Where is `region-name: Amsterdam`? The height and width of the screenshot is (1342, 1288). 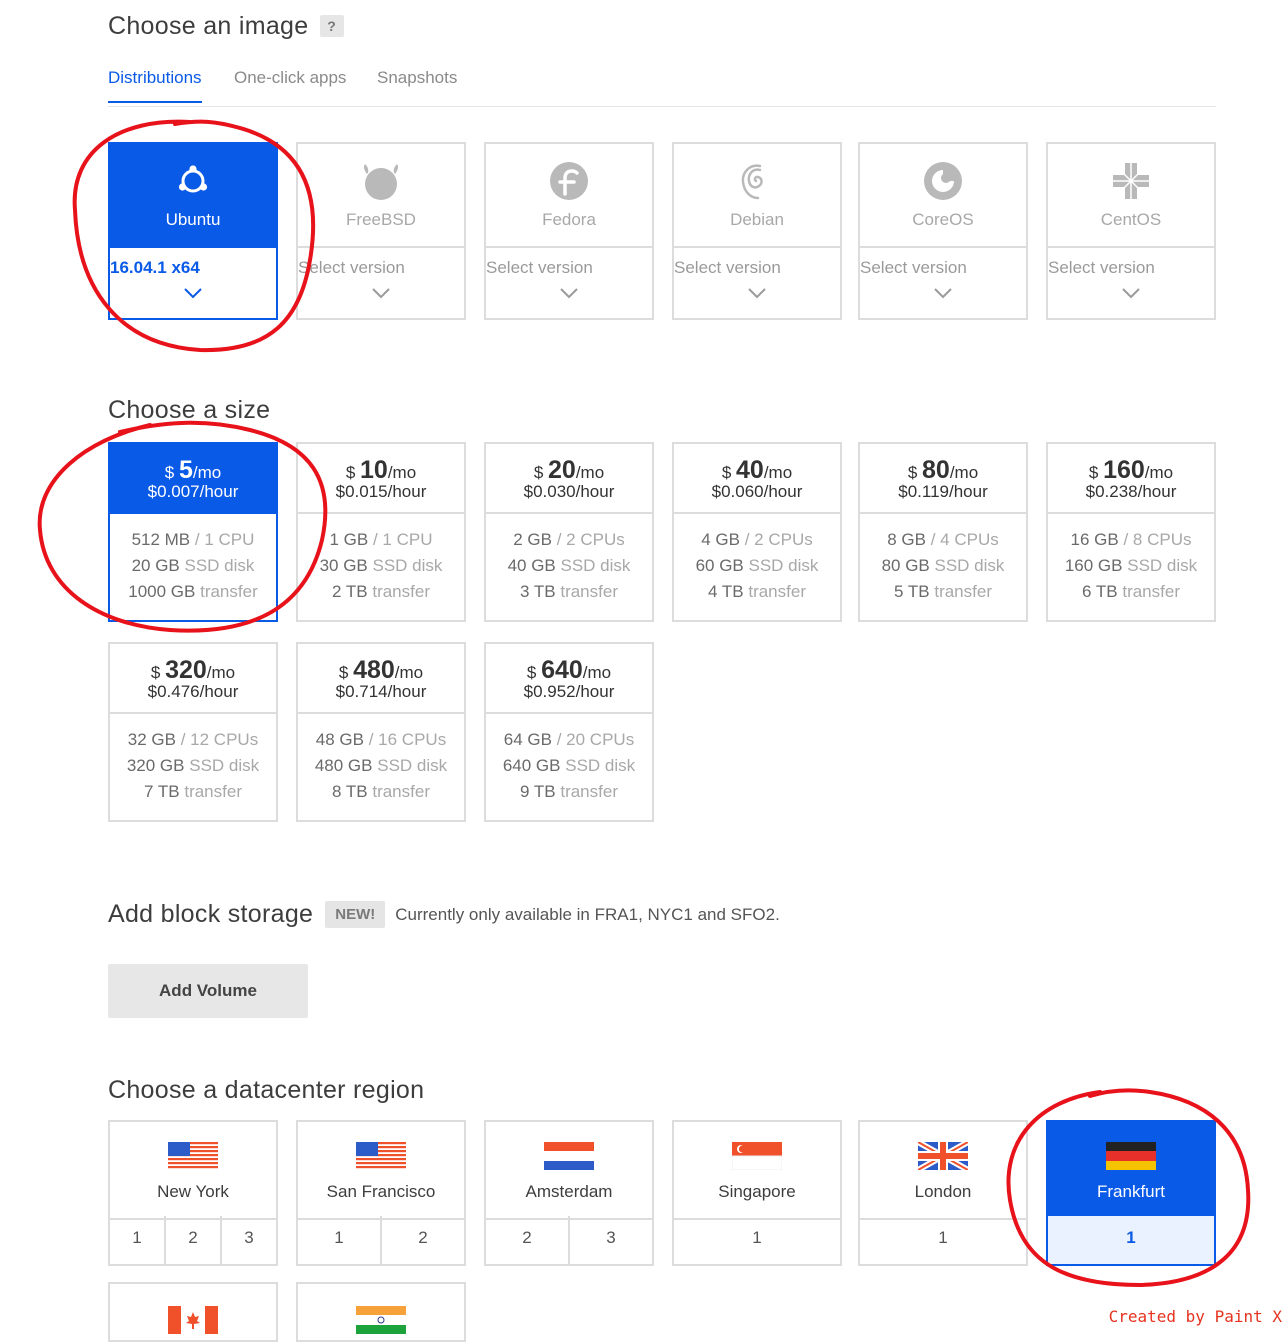 region-name: Amsterdam is located at coordinates (569, 1191).